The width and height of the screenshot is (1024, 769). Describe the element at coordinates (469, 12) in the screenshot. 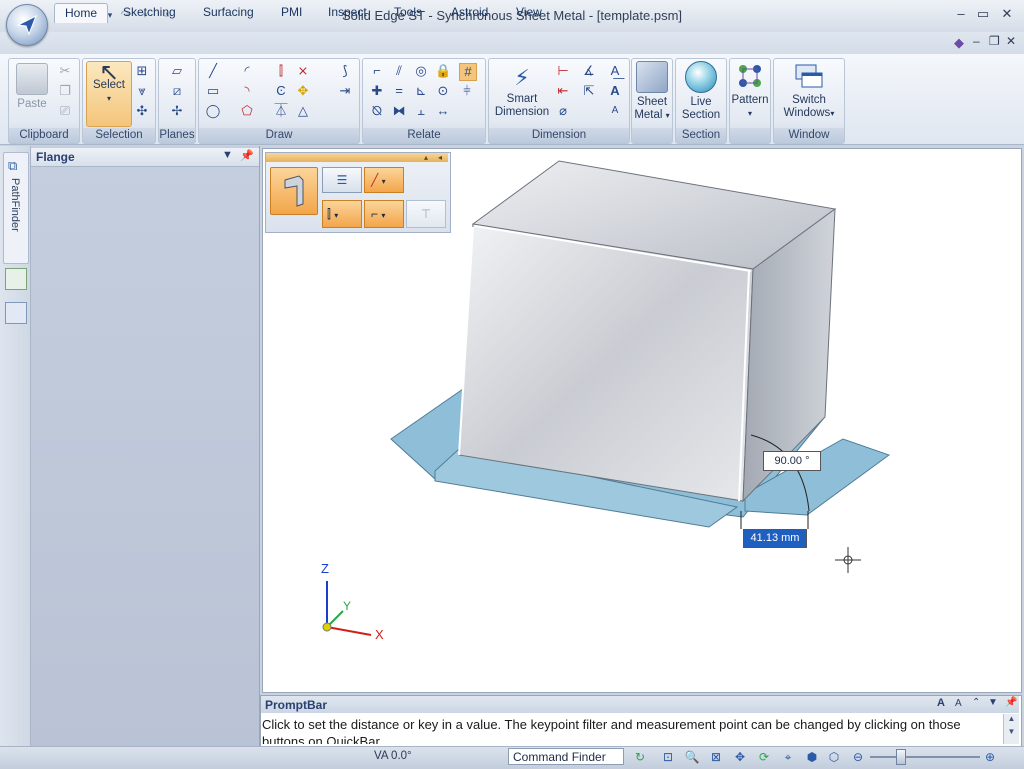

I see `tab-astroid: Astroid` at that location.